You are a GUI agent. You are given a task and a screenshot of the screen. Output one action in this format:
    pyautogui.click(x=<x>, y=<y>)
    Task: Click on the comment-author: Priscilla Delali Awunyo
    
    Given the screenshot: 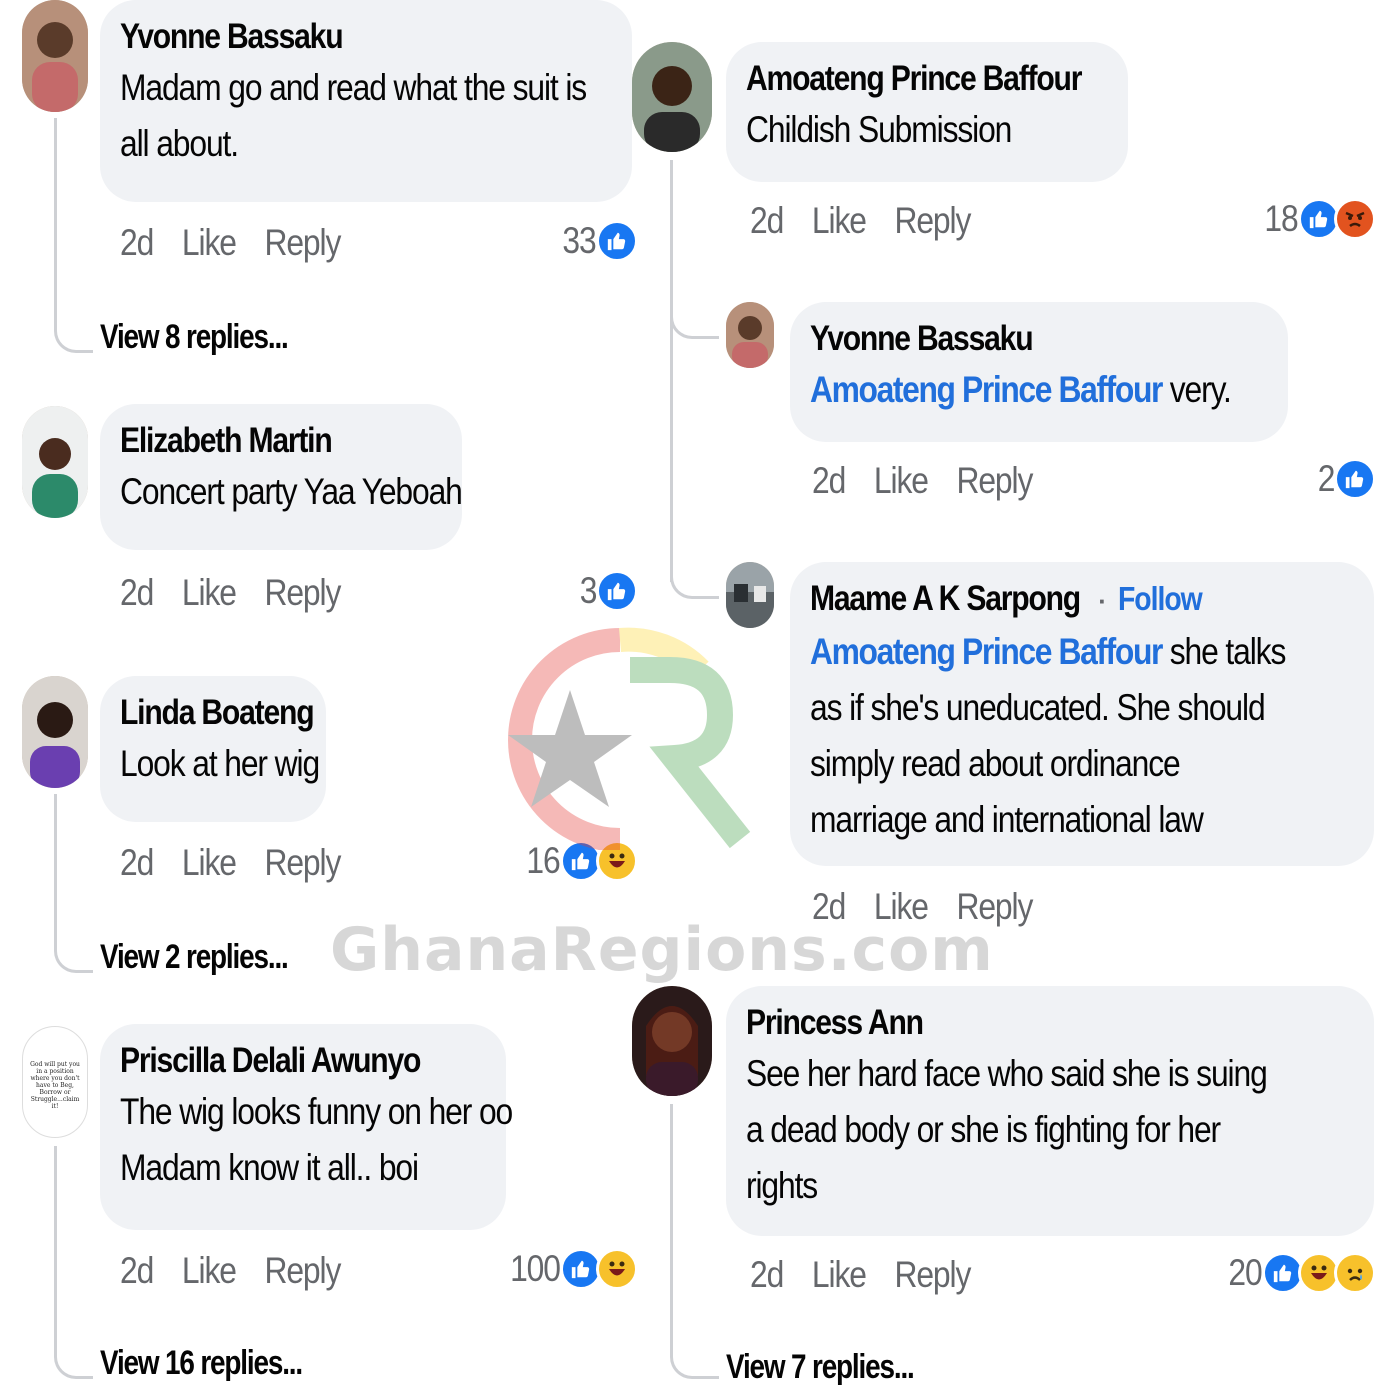 What is the action you would take?
    pyautogui.click(x=276, y=1061)
    